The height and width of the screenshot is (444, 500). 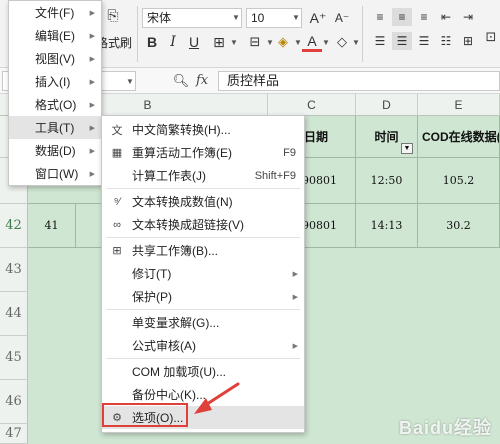 What do you see at coordinates (203, 345) in the screenshot?
I see `menu-item-formula-audit: 公式审核(A) ▶` at bounding box center [203, 345].